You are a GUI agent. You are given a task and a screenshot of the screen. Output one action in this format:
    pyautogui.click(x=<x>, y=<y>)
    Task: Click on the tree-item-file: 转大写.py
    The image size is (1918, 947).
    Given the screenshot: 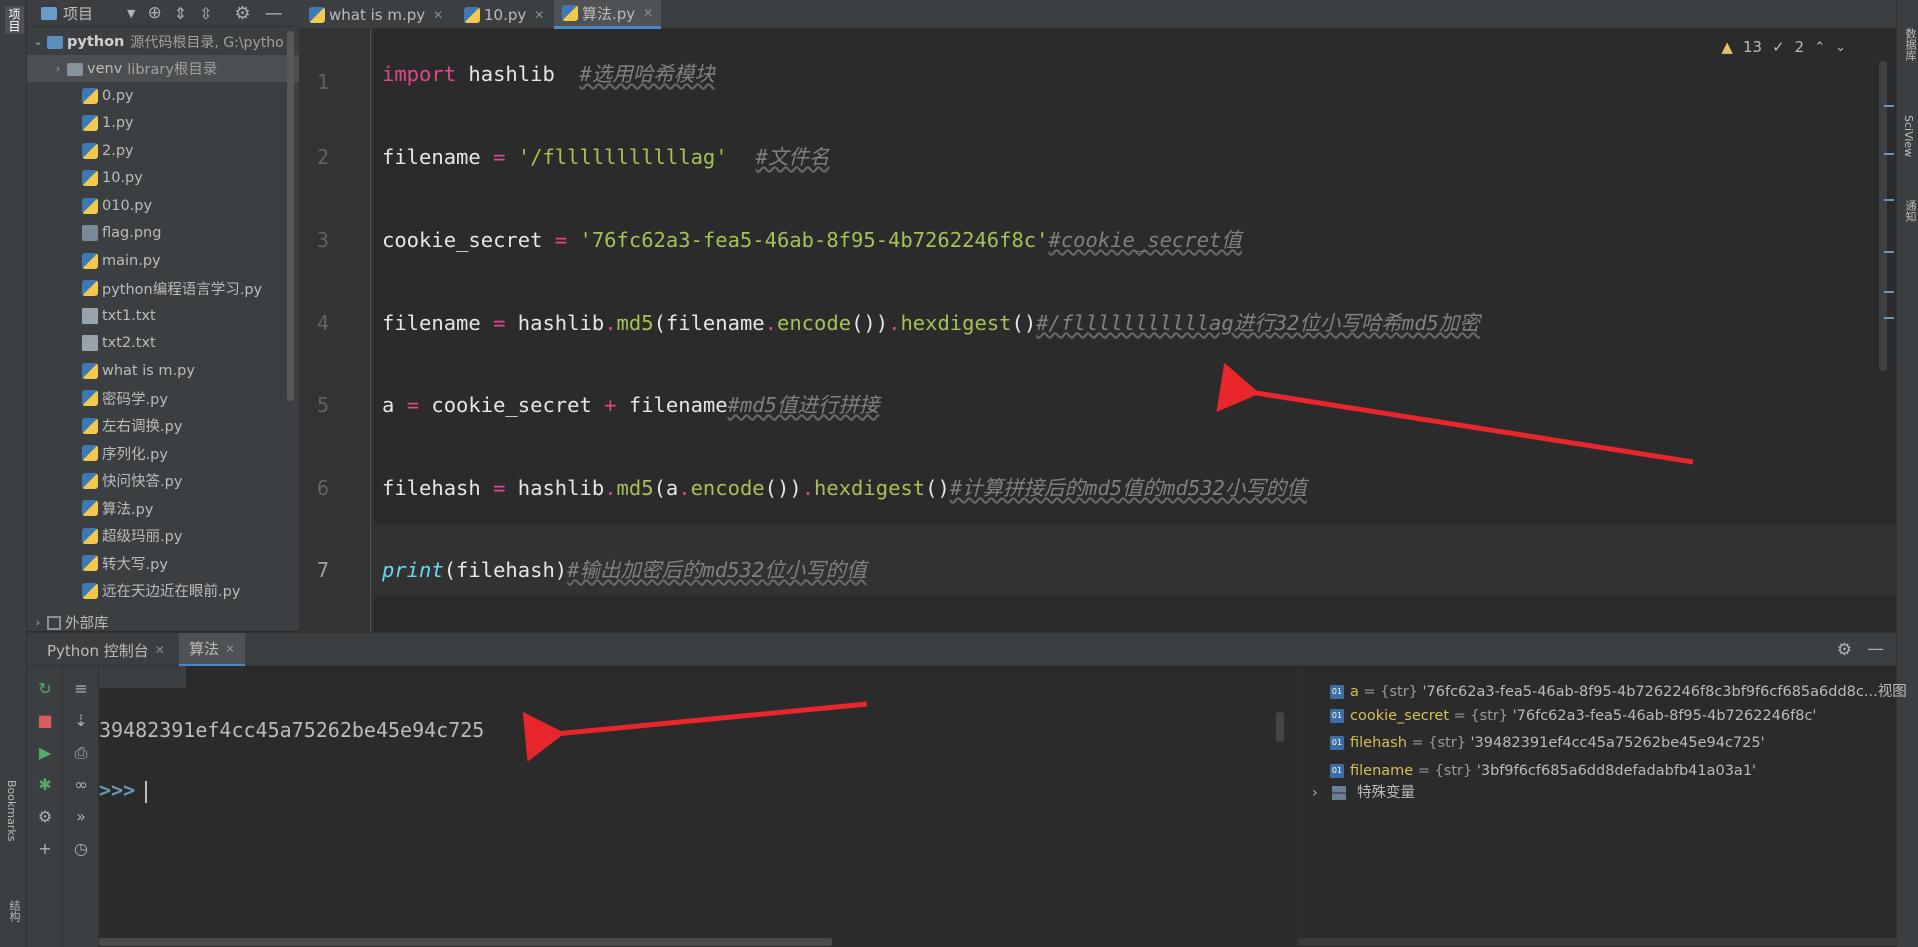 What is the action you would take?
    pyautogui.click(x=163, y=563)
    